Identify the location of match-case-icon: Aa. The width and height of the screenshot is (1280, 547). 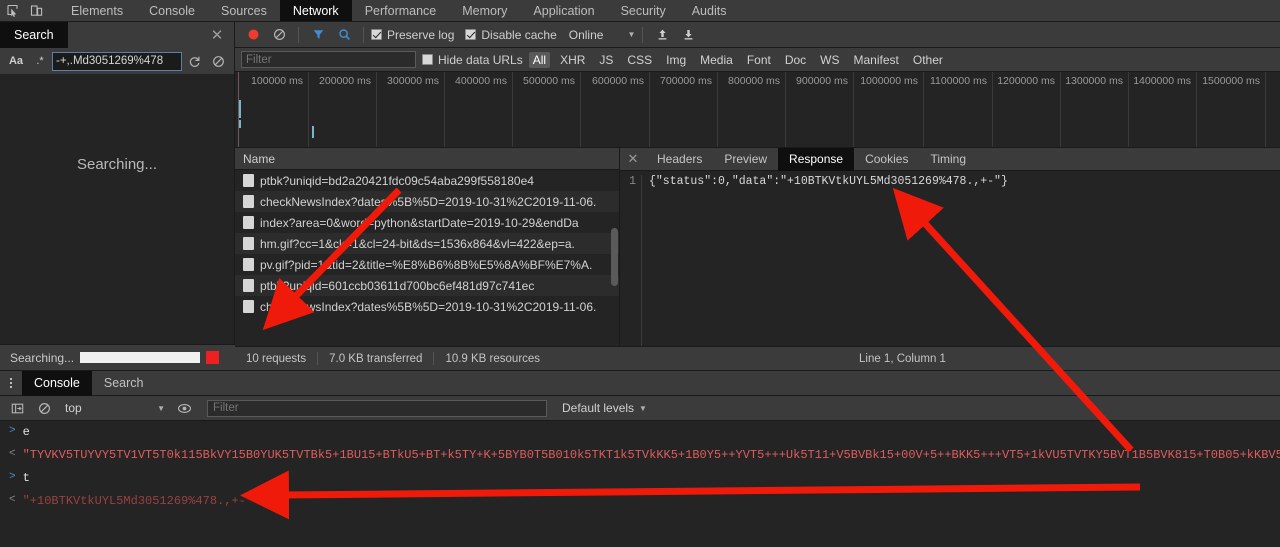
(16, 61).